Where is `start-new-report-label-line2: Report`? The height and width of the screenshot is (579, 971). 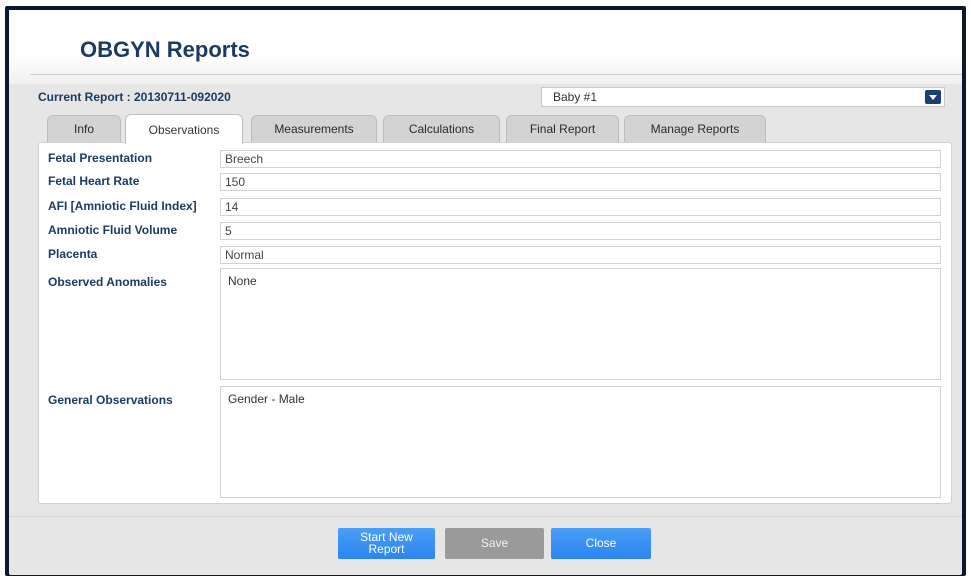
start-new-report-label-line2: Report is located at coordinates (386, 549).